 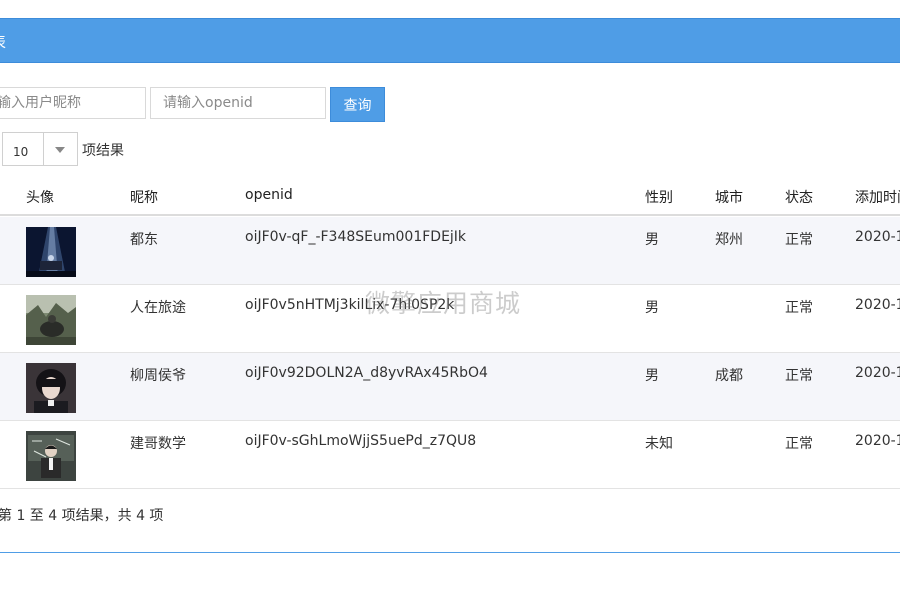 What do you see at coordinates (158, 444) in the screenshot?
I see `nickname-cell: 建哥数学` at bounding box center [158, 444].